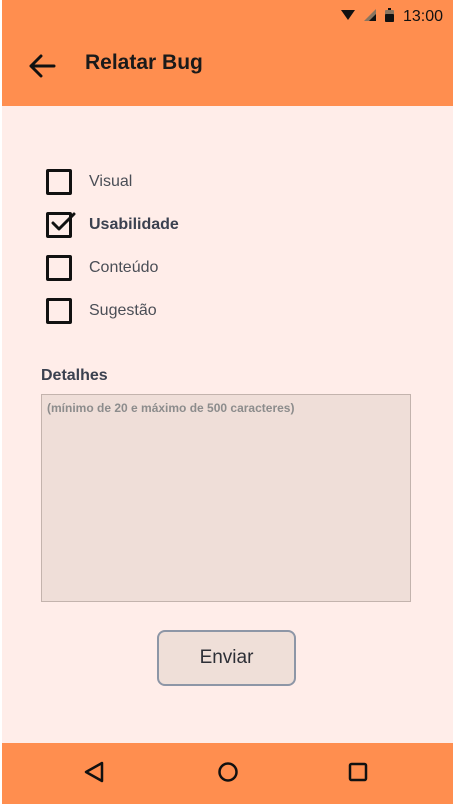  Describe the element at coordinates (422, 16) in the screenshot. I see `status-time: 13:00` at that location.